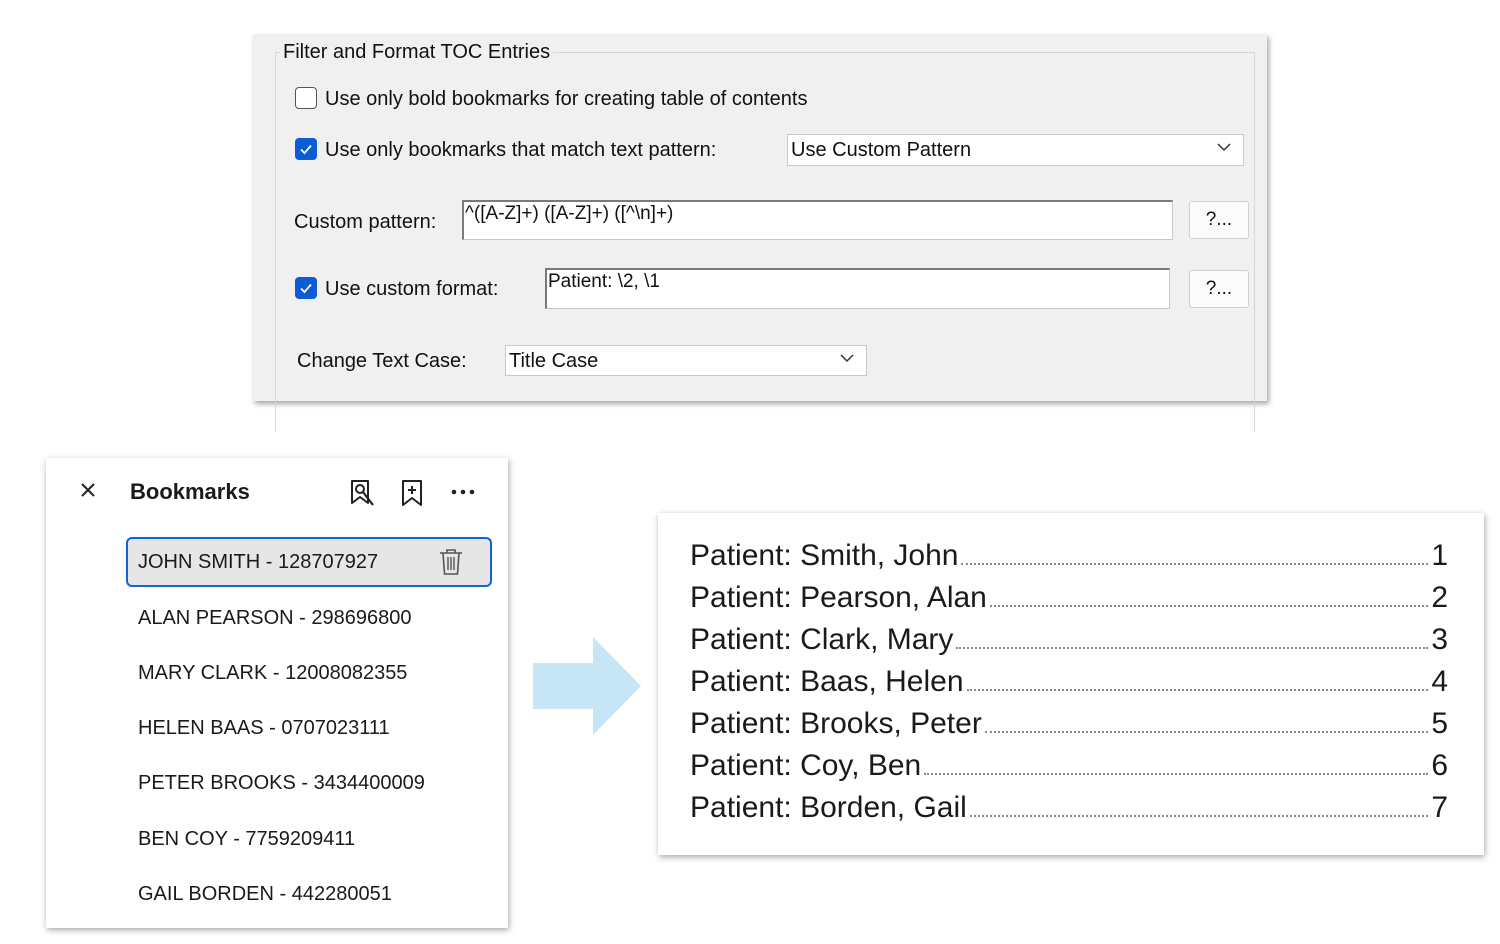 The width and height of the screenshot is (1500, 944). Describe the element at coordinates (822, 639) in the screenshot. I see `toc-entry-text: Patient: Clark, Mary` at that location.